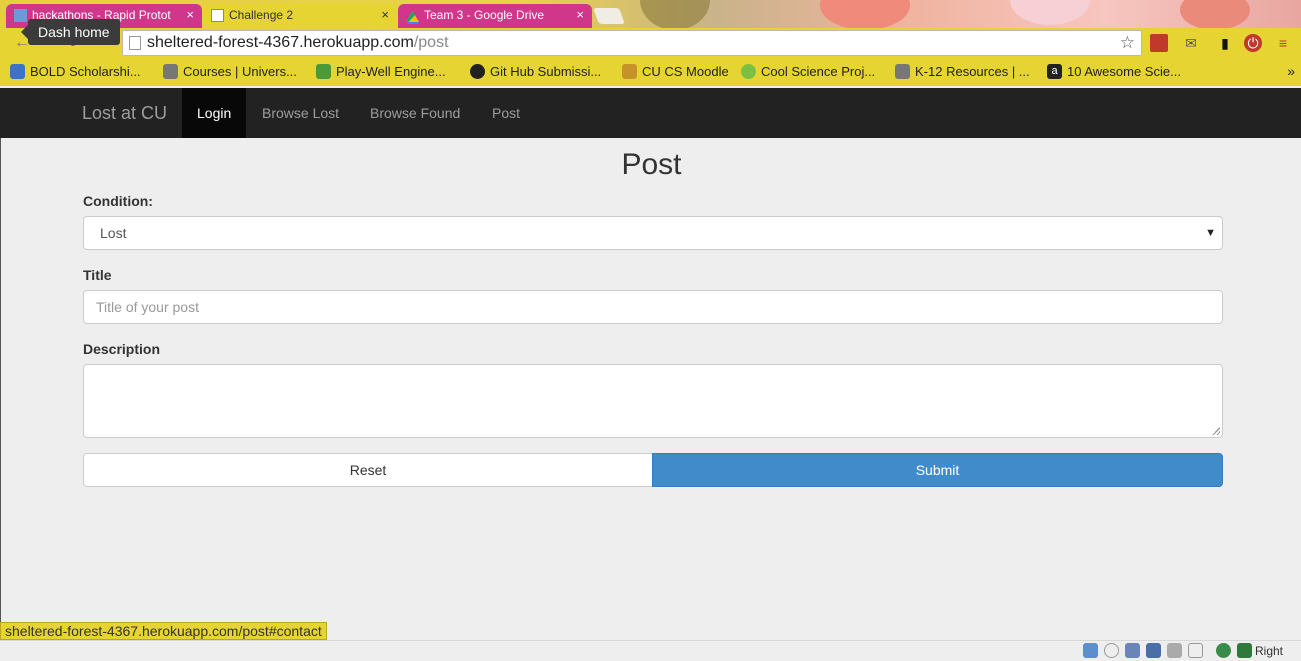 The height and width of the screenshot is (661, 1301). Describe the element at coordinates (1216, 431) in the screenshot. I see `resize-handle-icon` at that location.